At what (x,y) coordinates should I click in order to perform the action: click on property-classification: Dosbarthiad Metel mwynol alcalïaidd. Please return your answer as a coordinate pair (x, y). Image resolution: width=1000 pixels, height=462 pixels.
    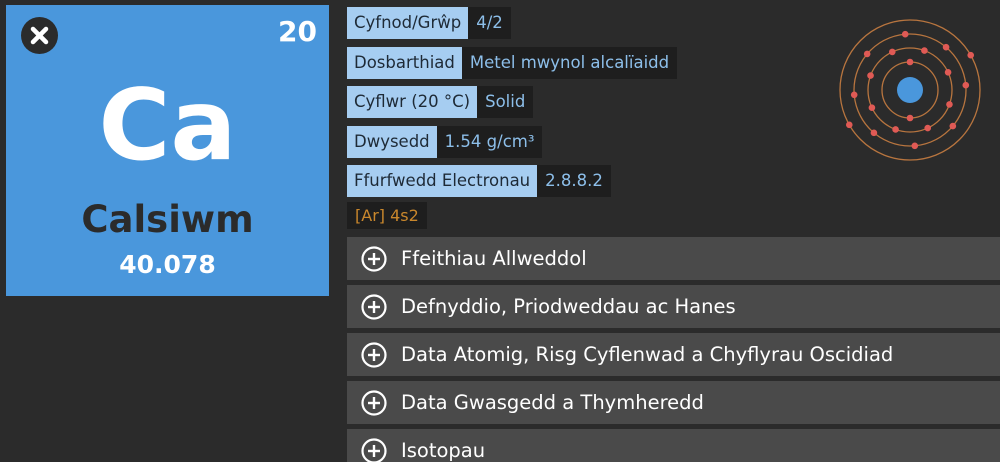
    Looking at the image, I should click on (512, 63).